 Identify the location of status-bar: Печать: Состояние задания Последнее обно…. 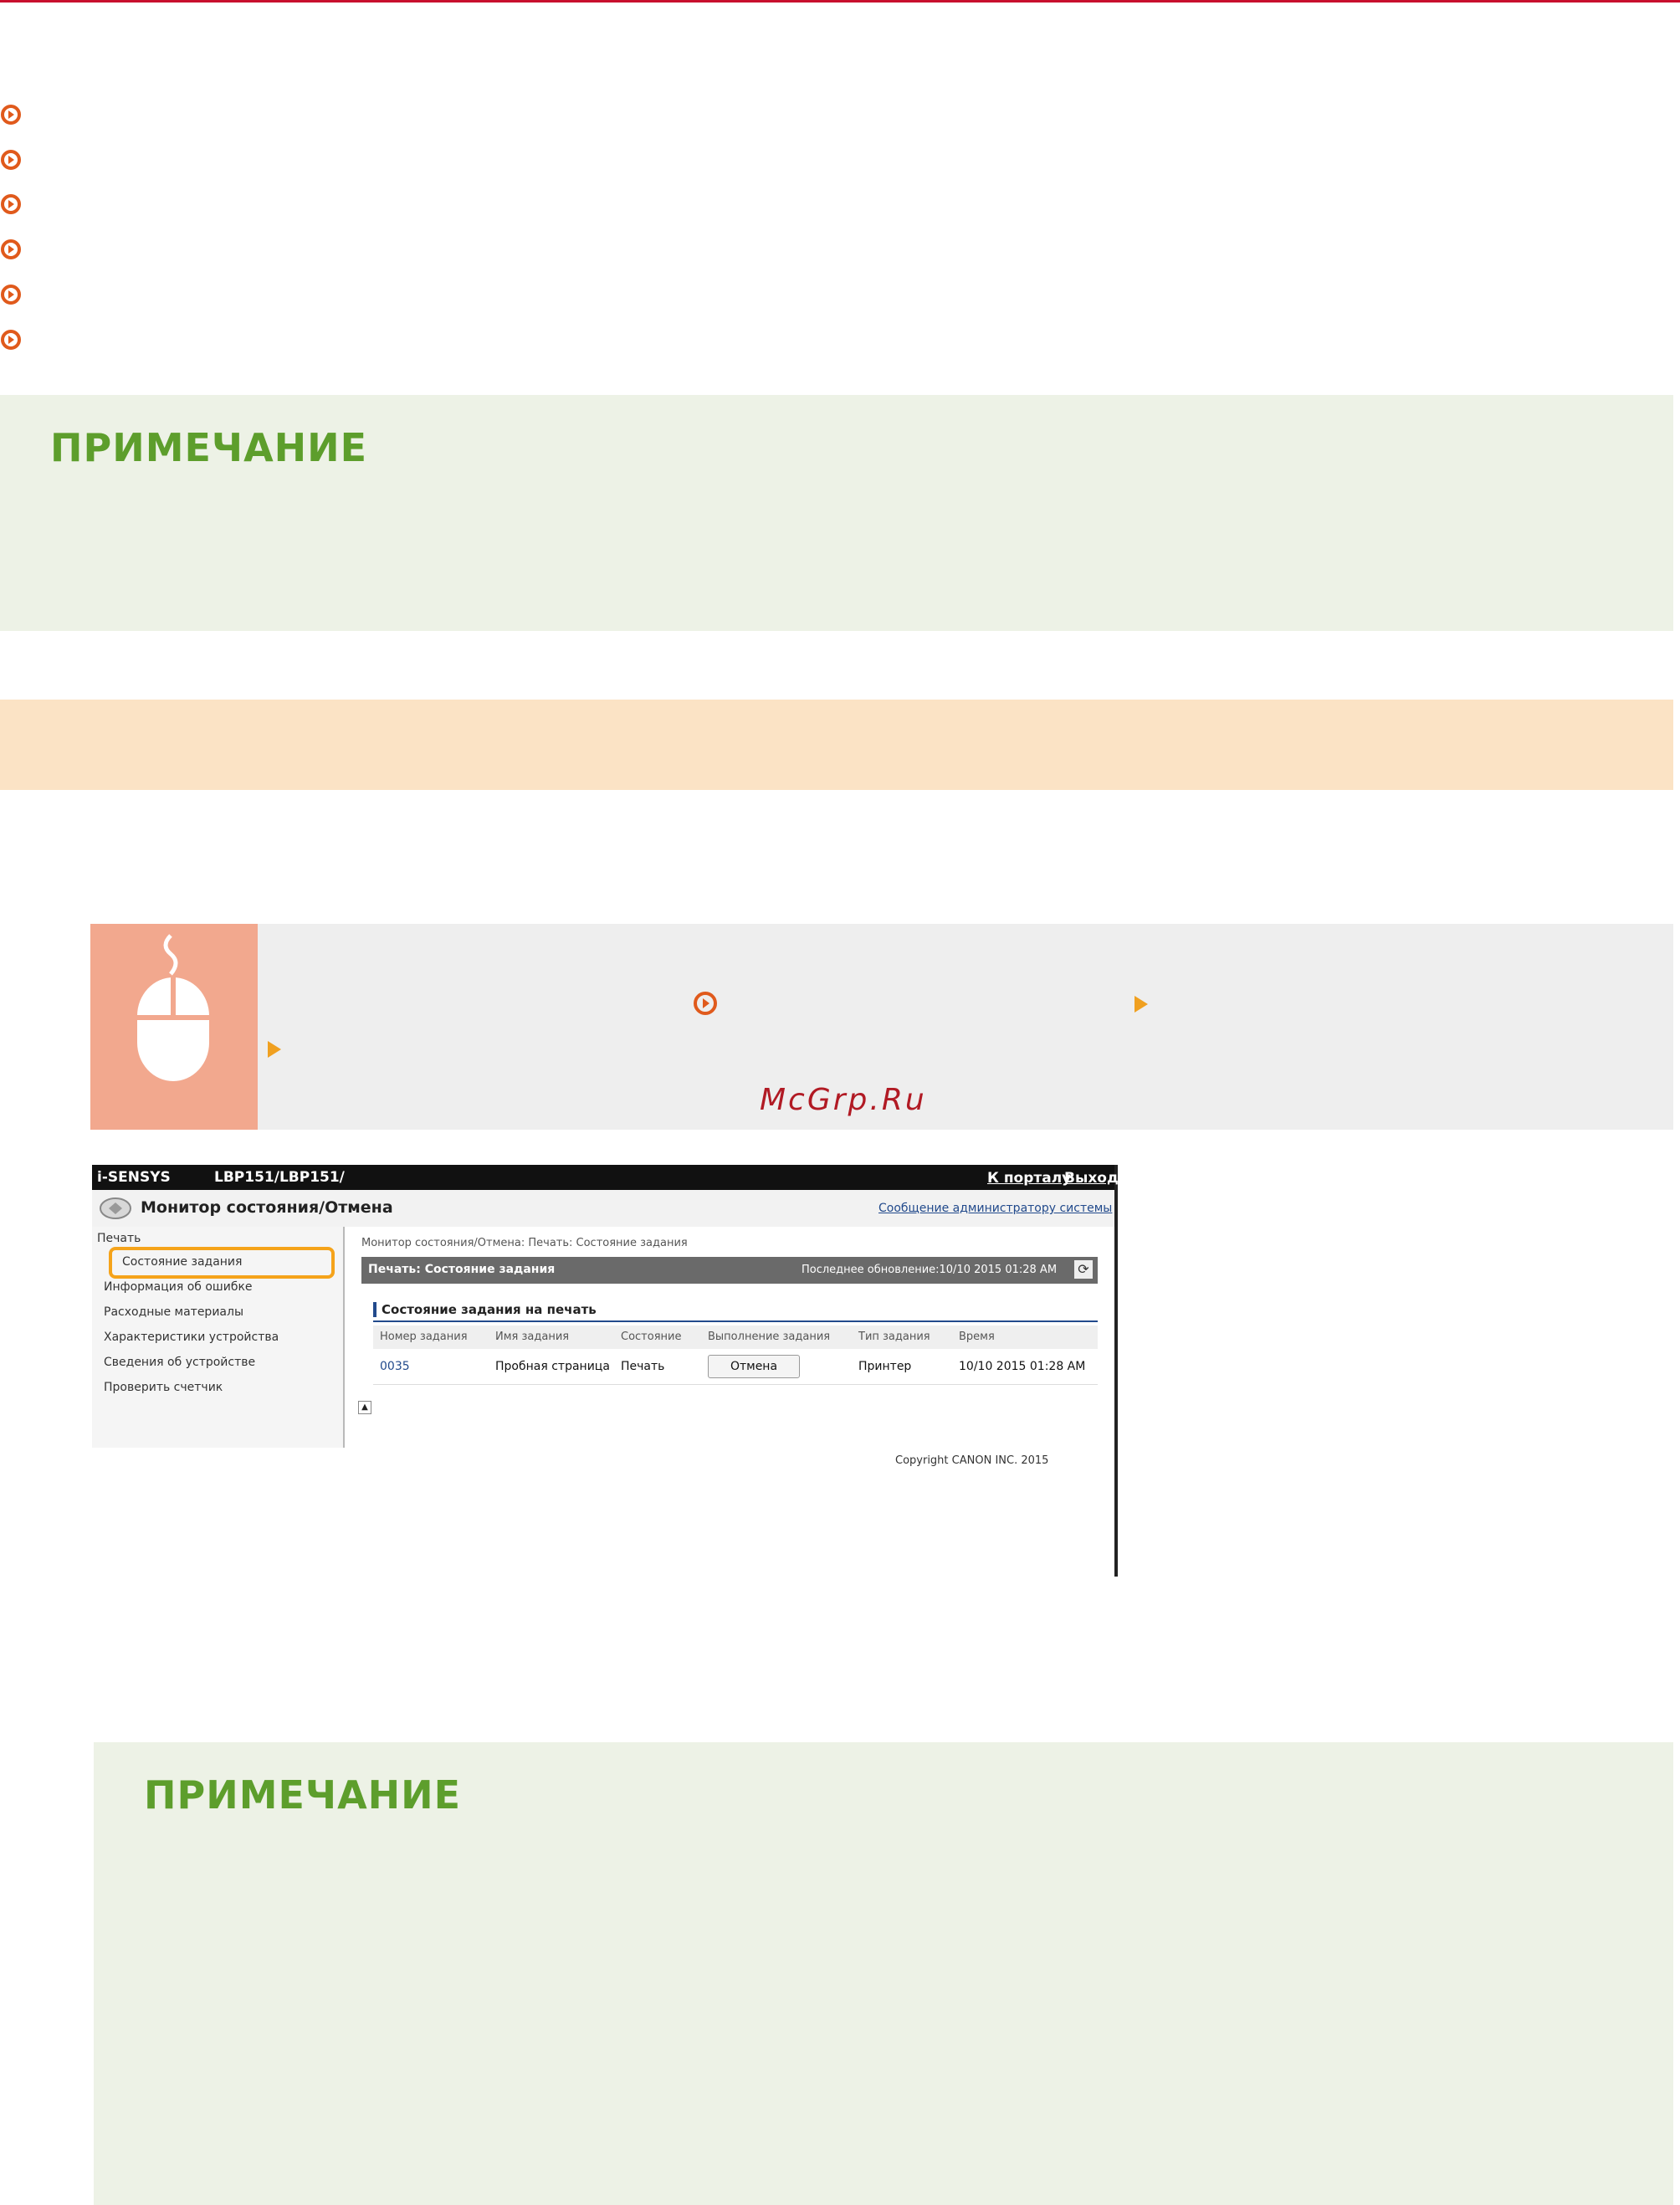
(729, 1270).